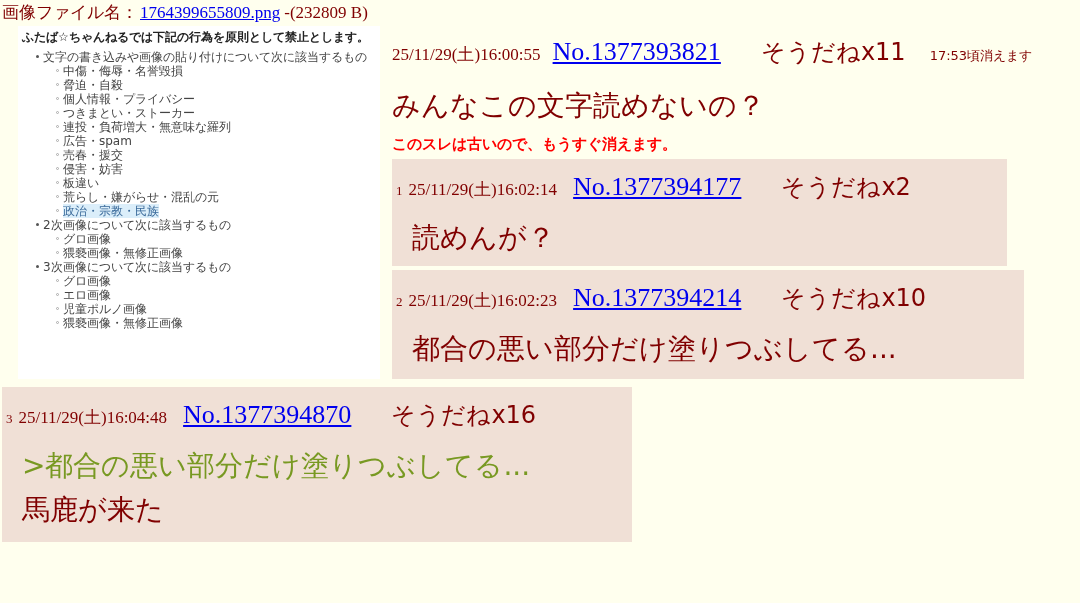  Describe the element at coordinates (399, 302) in the screenshot. I see `reply-index: 2` at that location.